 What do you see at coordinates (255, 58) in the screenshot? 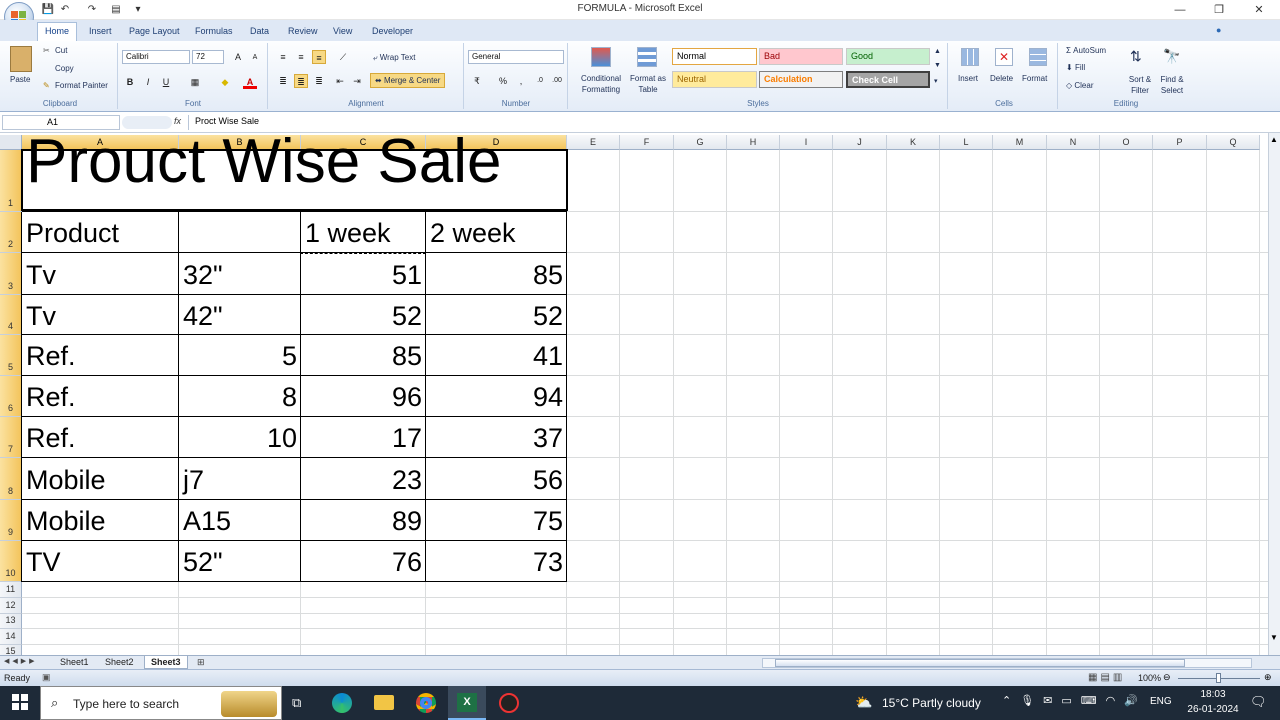
I see `shrink-font-button: A` at bounding box center [255, 58].